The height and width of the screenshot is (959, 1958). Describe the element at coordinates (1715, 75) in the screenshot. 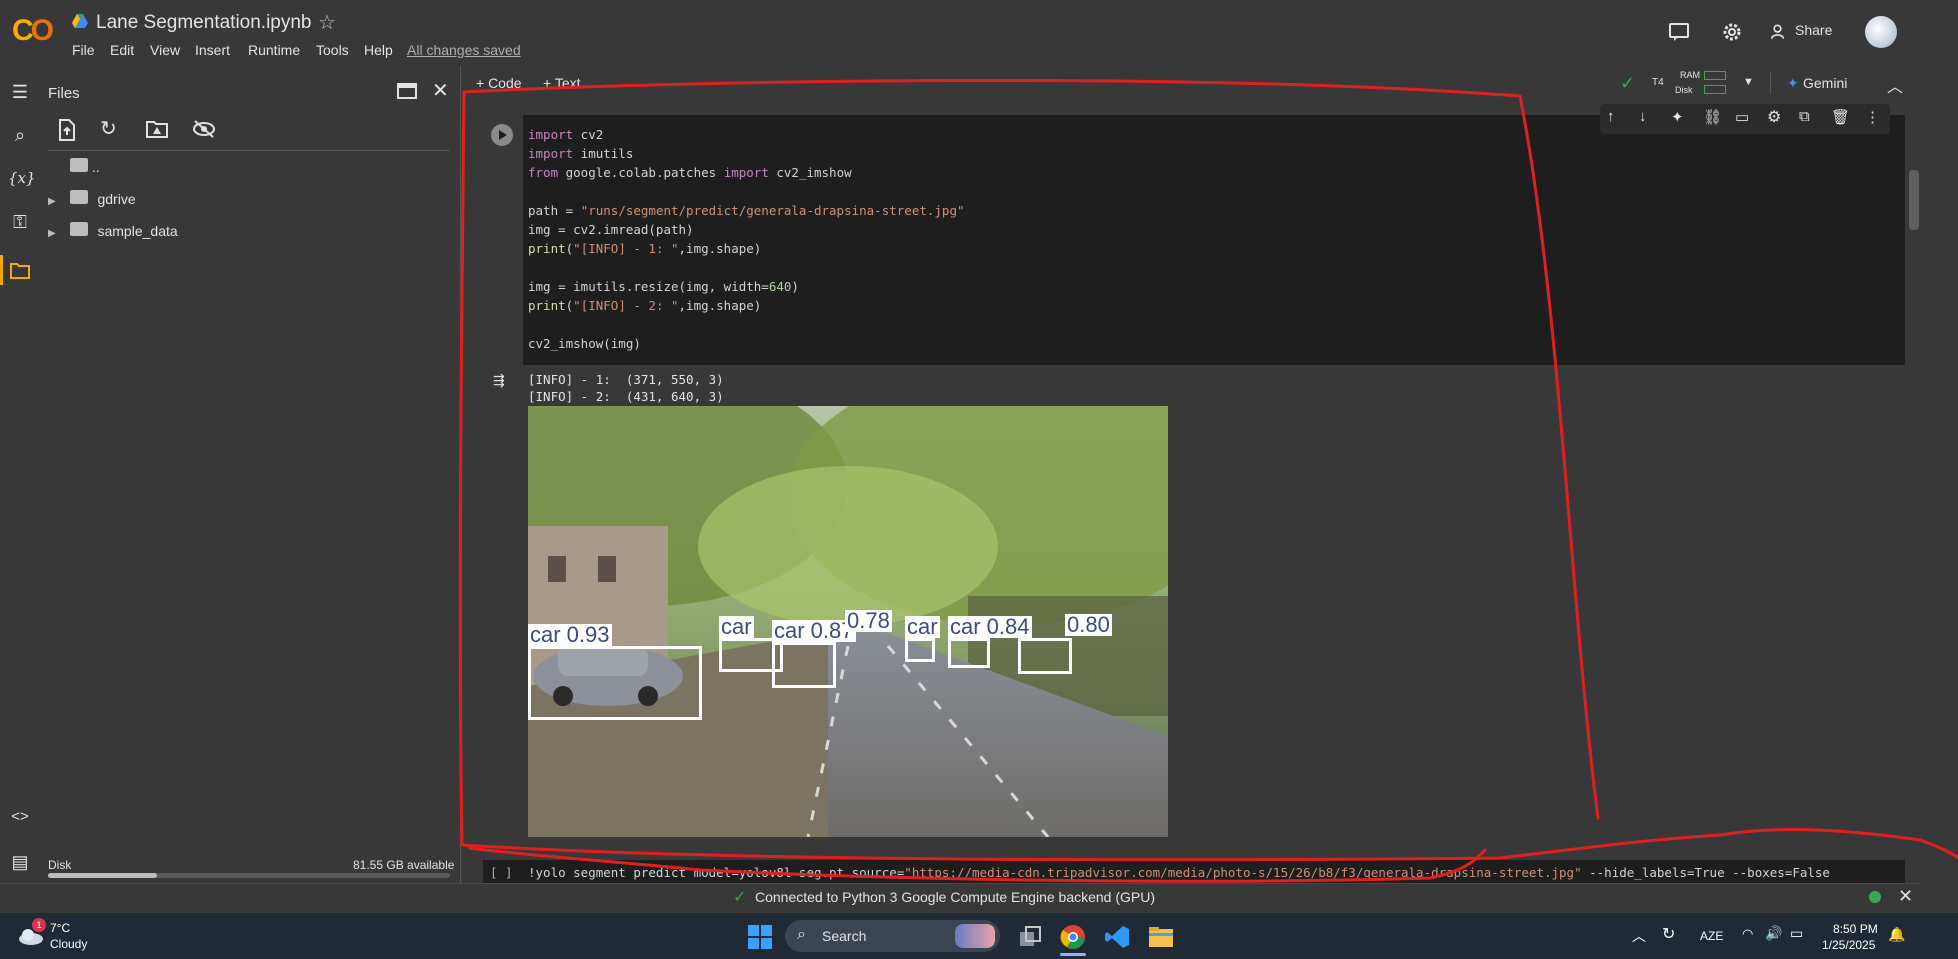

I see `ram-meter` at that location.